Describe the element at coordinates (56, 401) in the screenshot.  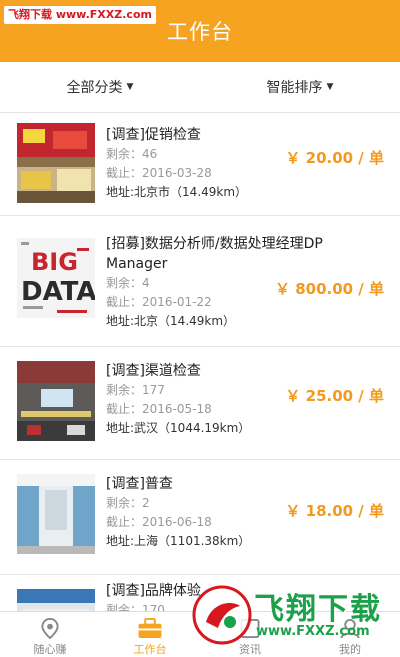
I see `channel-store-image` at that location.